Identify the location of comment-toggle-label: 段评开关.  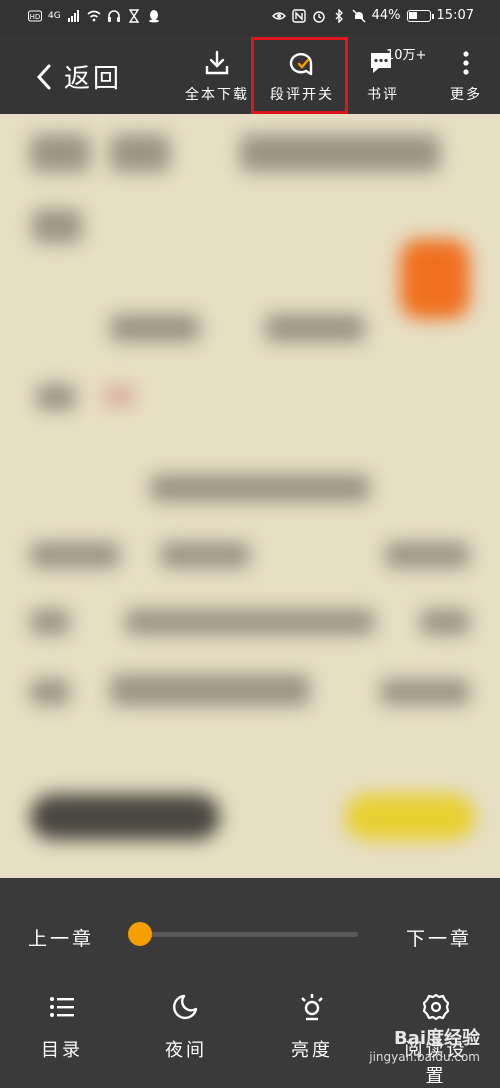
(302, 95).